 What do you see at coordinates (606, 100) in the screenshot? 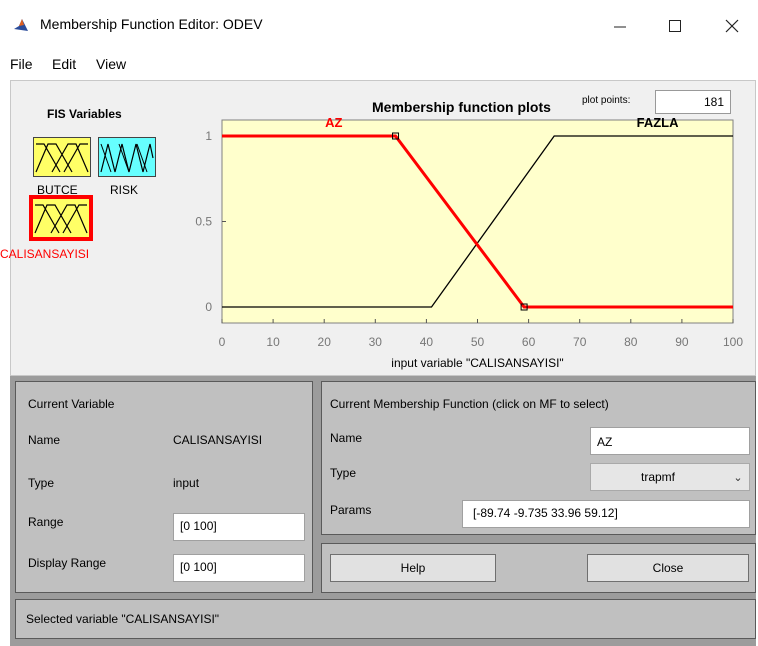
I see `plot-points-label: plot points:` at bounding box center [606, 100].